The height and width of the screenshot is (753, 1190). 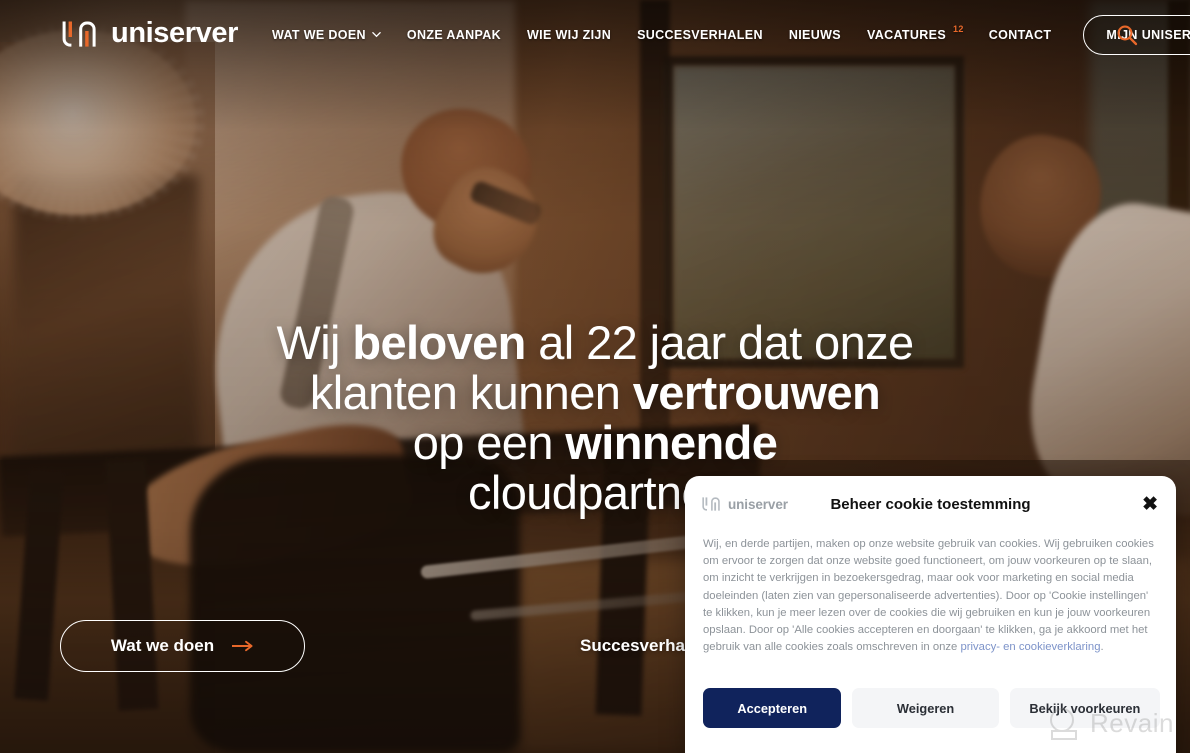 What do you see at coordinates (242, 646) in the screenshot?
I see `arrow-right-icon` at bounding box center [242, 646].